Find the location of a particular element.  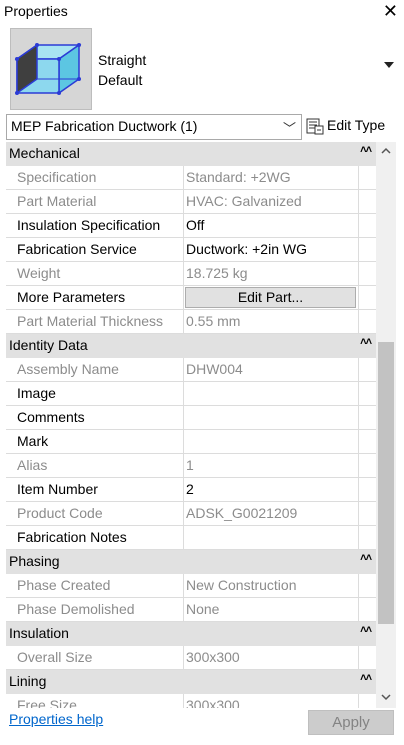

panel-titlebar: Properties ✕ is located at coordinates (202, 12).